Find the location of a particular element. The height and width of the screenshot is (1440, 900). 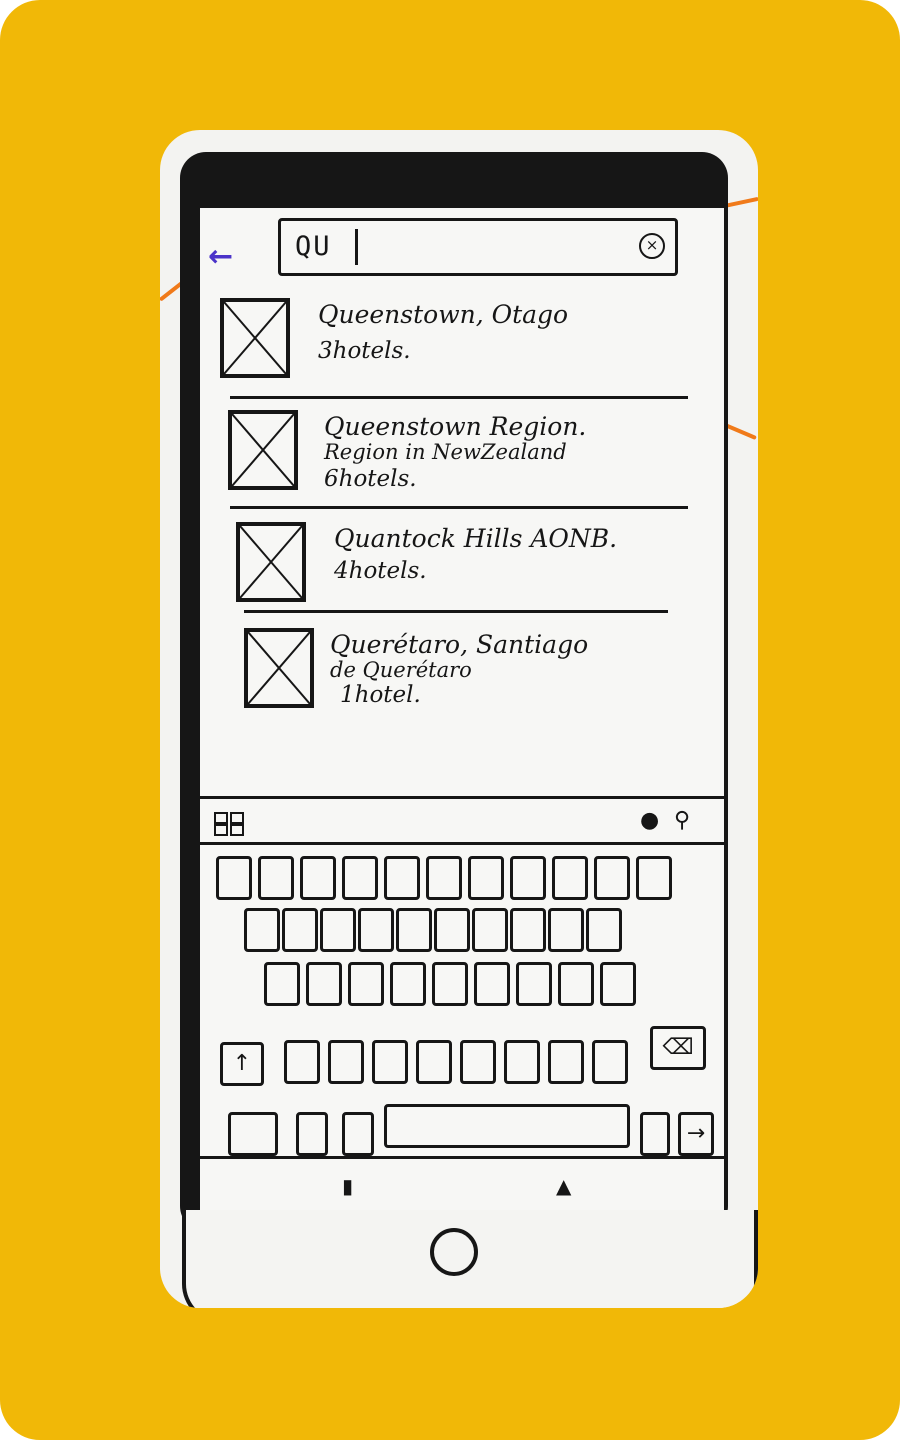

text-caret is located at coordinates (356, 247).